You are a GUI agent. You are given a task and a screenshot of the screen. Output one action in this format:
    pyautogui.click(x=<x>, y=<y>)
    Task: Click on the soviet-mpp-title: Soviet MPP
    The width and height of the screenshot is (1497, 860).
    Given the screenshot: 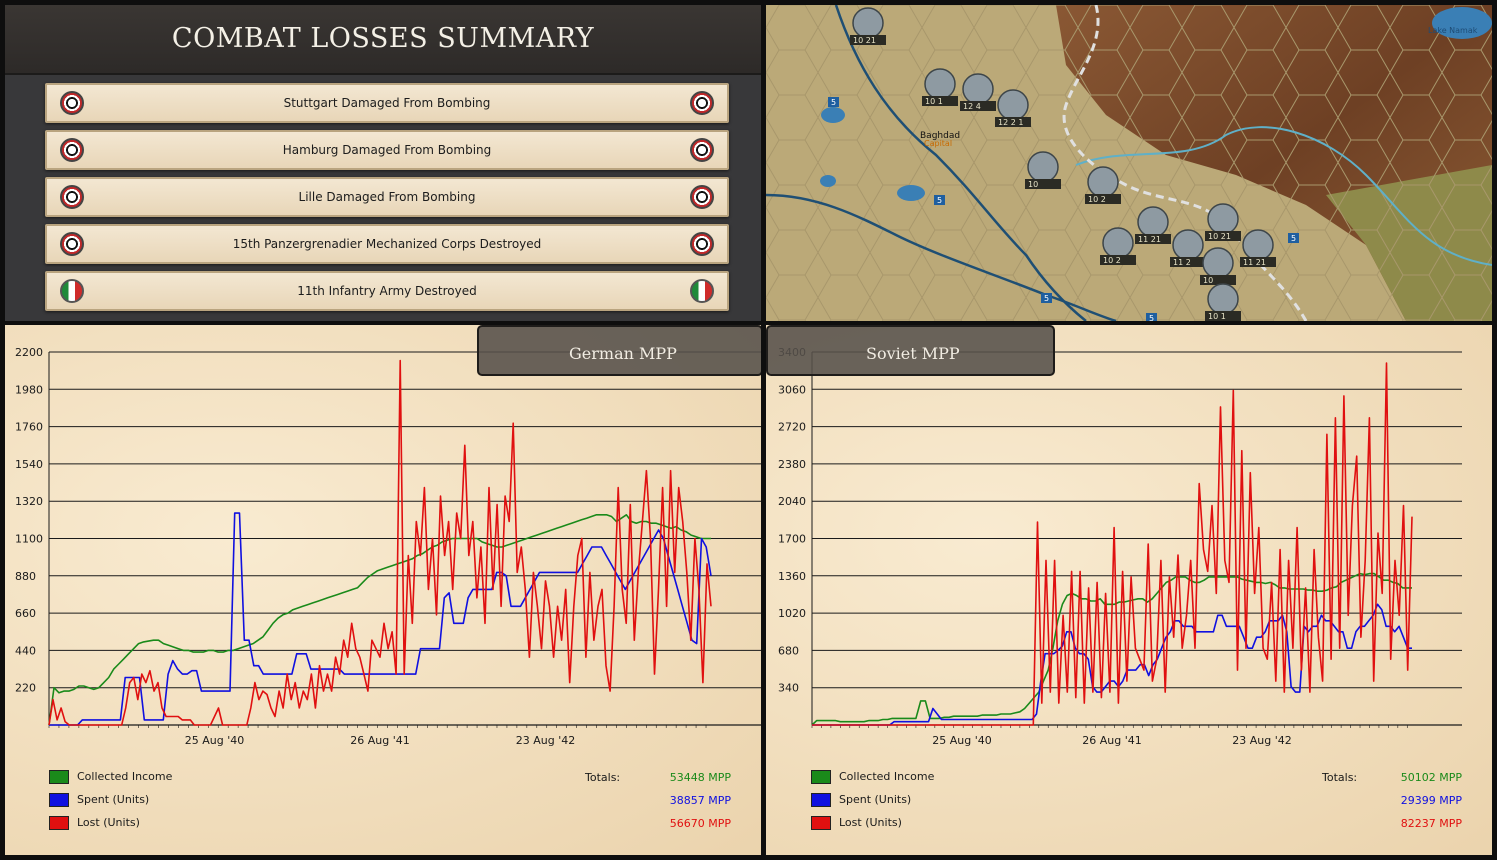 What is the action you would take?
    pyautogui.click(x=913, y=353)
    